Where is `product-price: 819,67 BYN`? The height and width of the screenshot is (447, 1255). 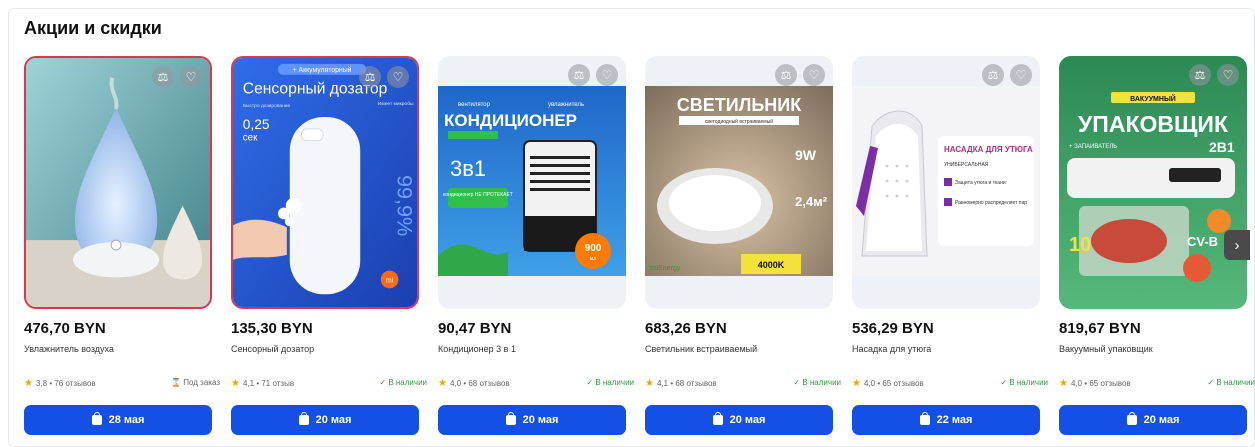
product-price: 819,67 BYN is located at coordinates (1100, 328).